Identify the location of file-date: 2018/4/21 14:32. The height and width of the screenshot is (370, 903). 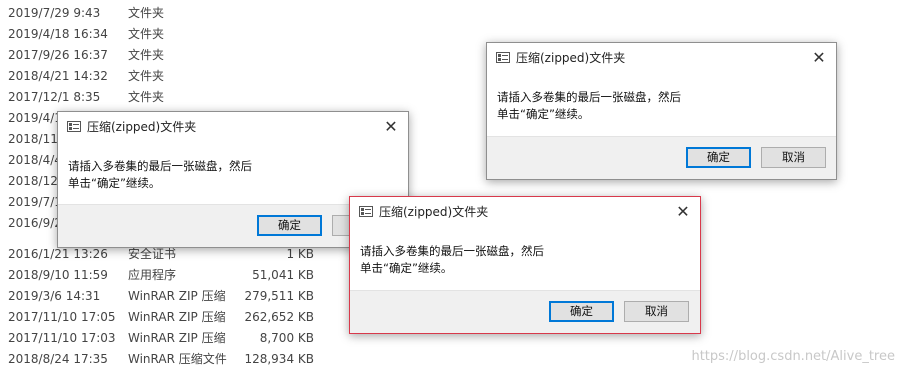
(58, 76).